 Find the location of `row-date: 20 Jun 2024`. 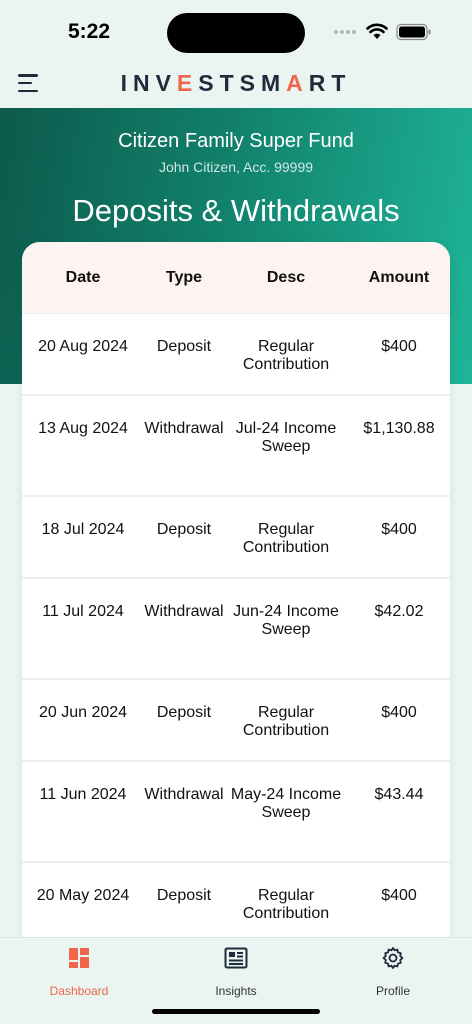

row-date: 20 Jun 2024 is located at coordinates (83, 712).